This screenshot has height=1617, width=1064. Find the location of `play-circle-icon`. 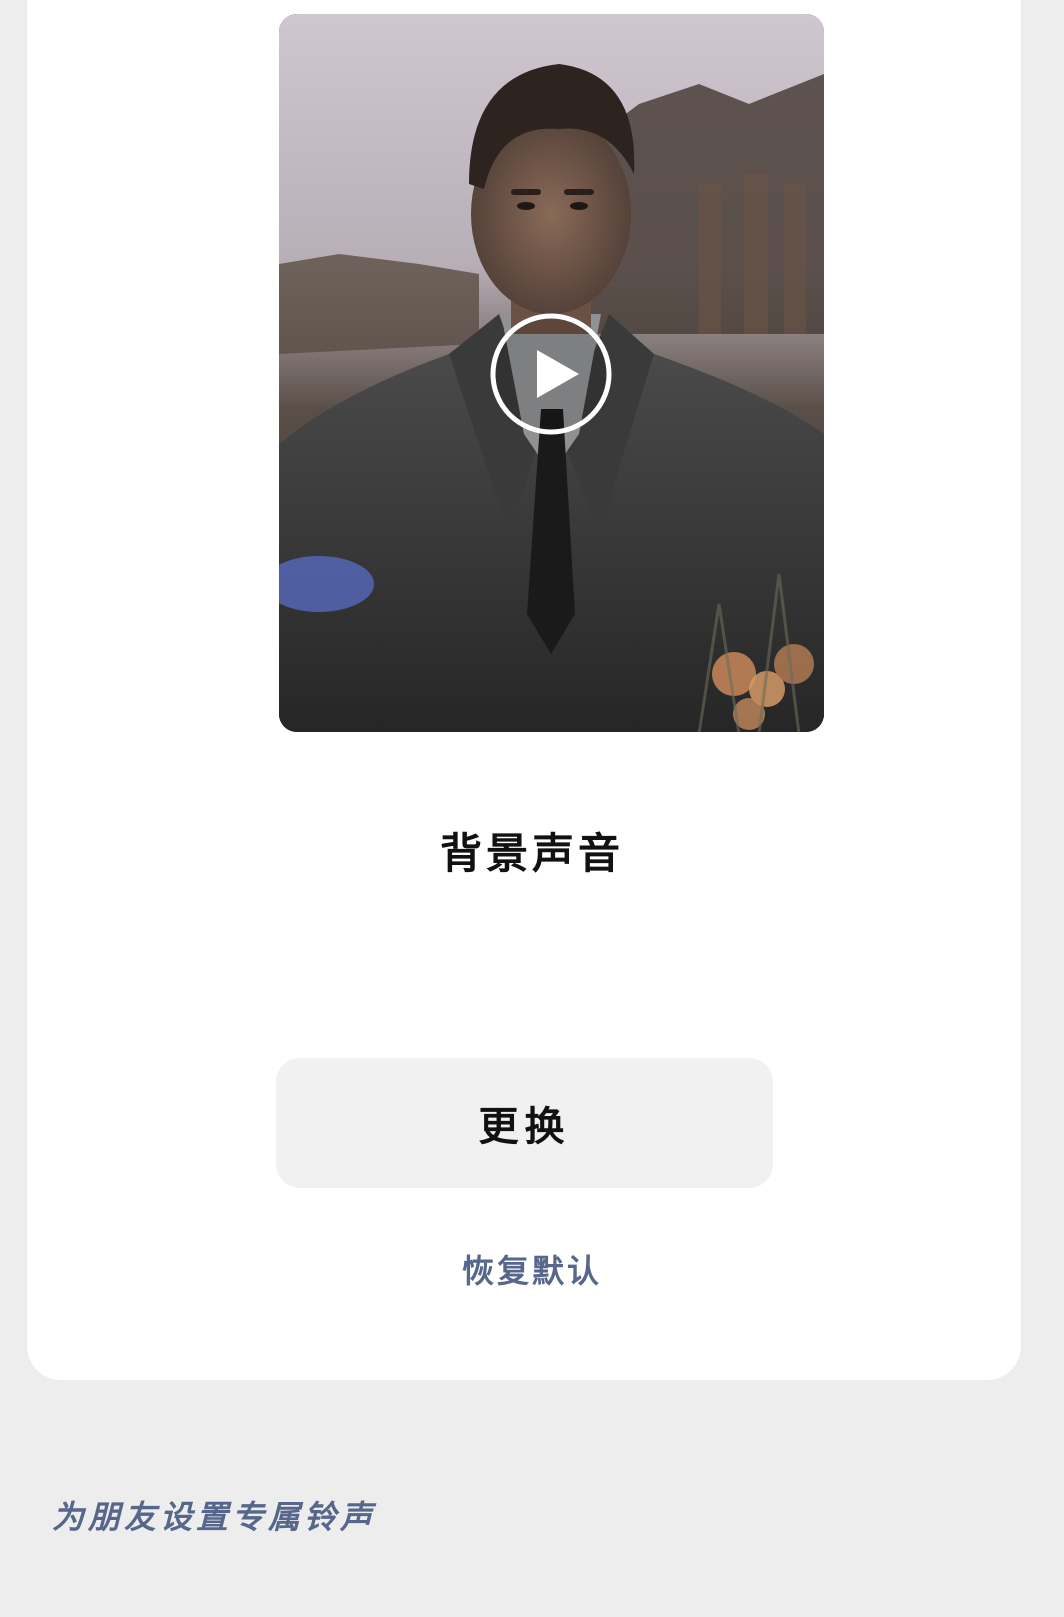

play-circle-icon is located at coordinates (551, 374).